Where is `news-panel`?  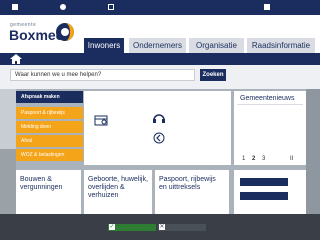
news-panel is located at coordinates (270, 128).